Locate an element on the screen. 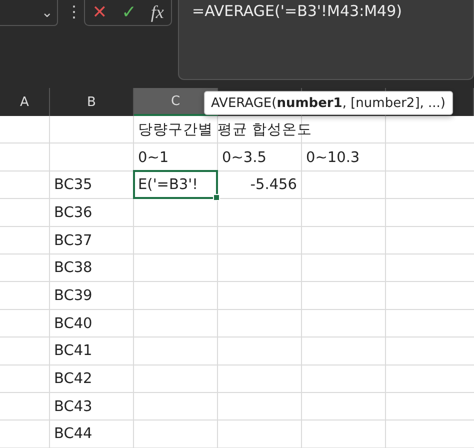 The width and height of the screenshot is (474, 448). insert-function-button: fx is located at coordinates (157, 12).